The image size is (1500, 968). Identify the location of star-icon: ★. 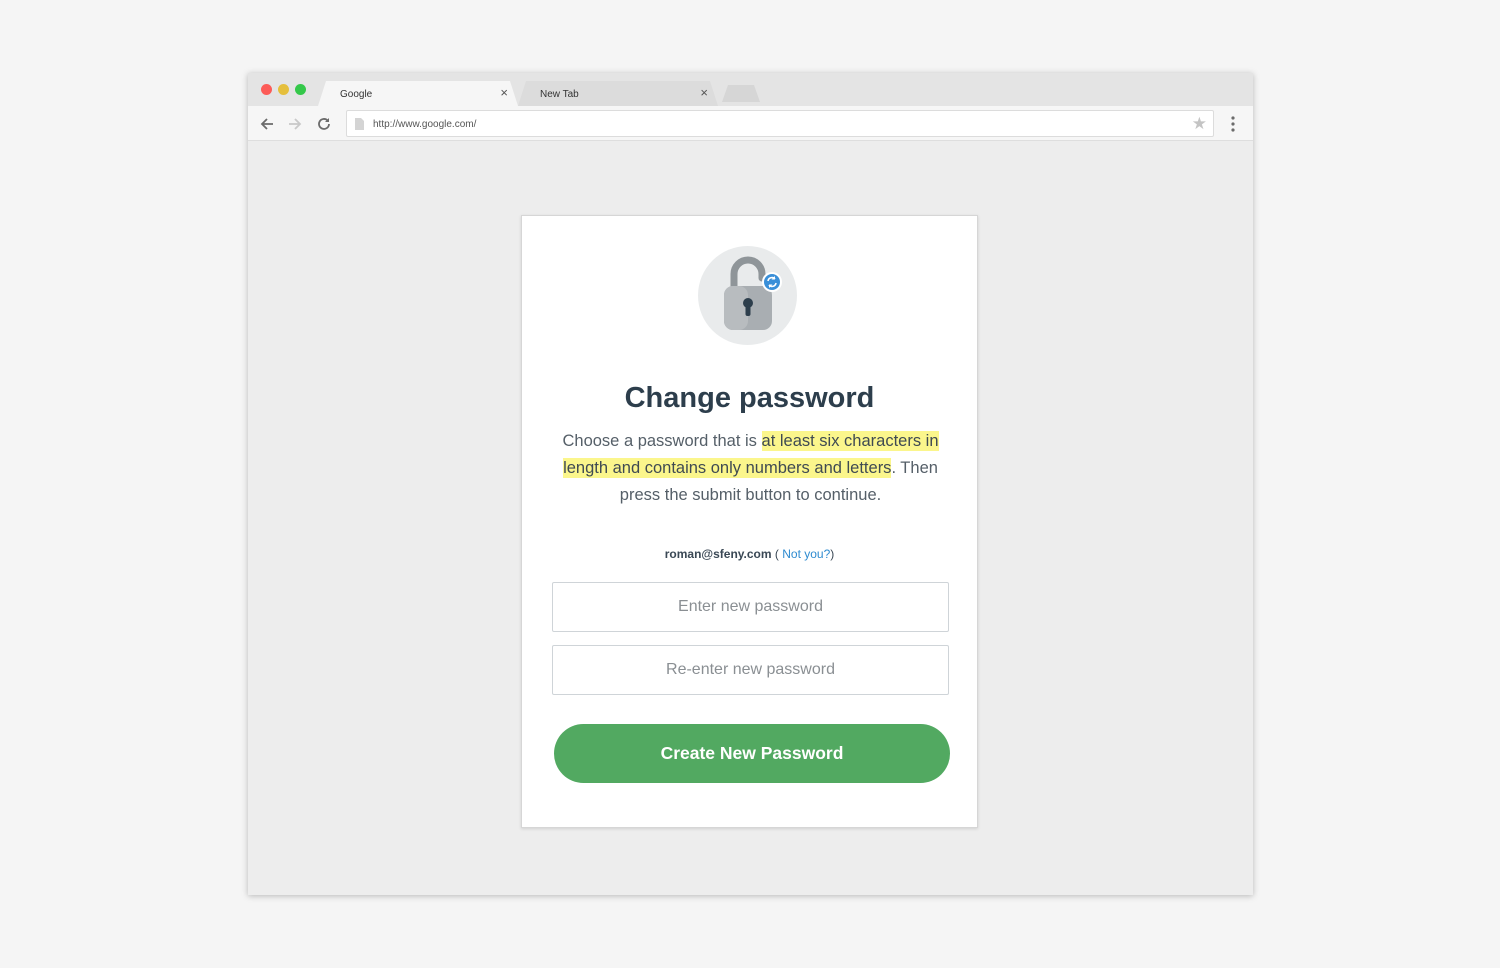
(1199, 124).